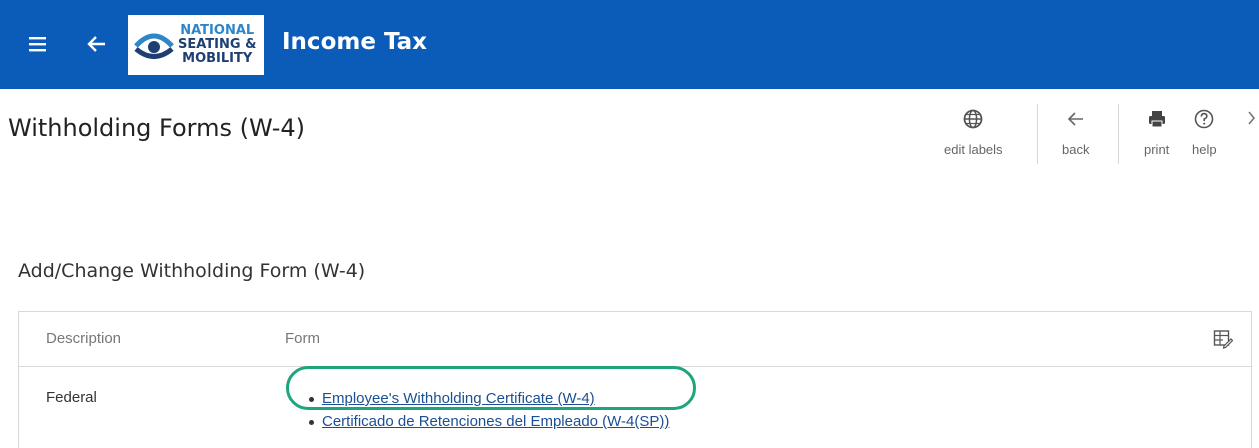  I want to click on logo-line-1: NATIONAL, so click(217, 30).